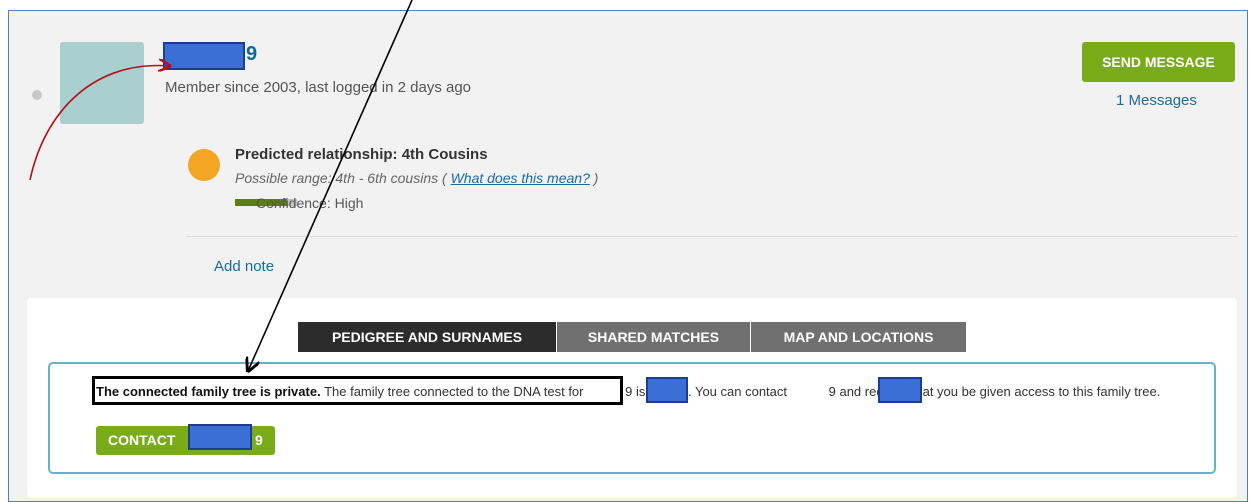 This screenshot has height=502, width=1251. Describe the element at coordinates (330, 185) in the screenshot. I see `black-arrow` at that location.